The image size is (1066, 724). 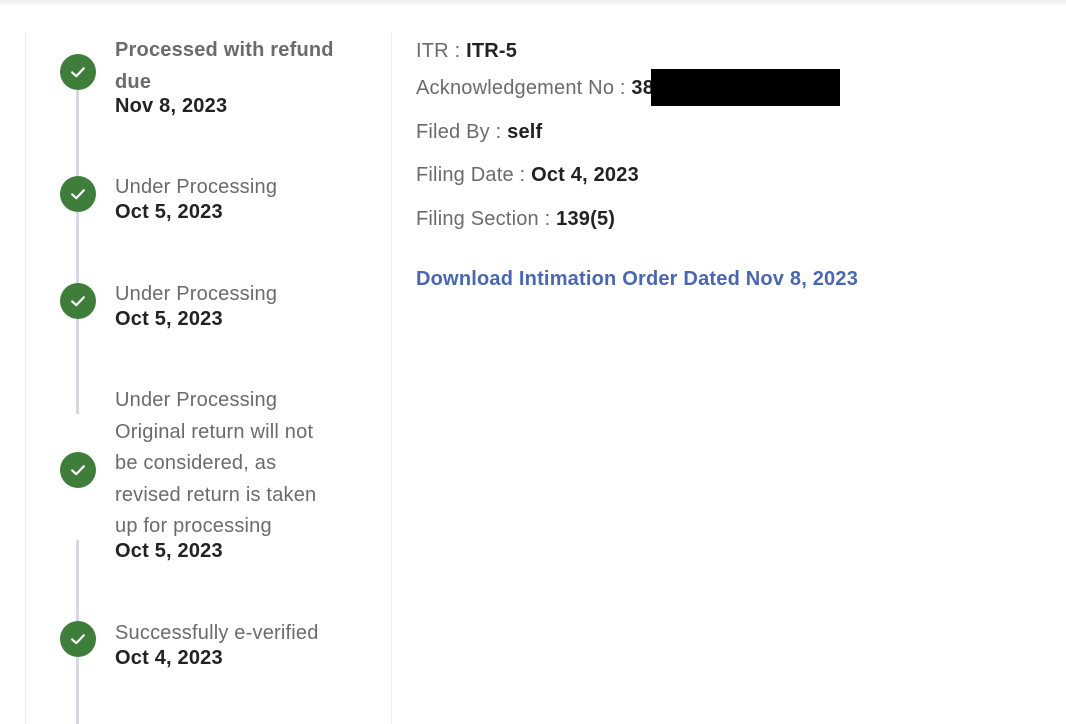 I want to click on acknowledgement-label: Acknowledgement No :, so click(x=524, y=88).